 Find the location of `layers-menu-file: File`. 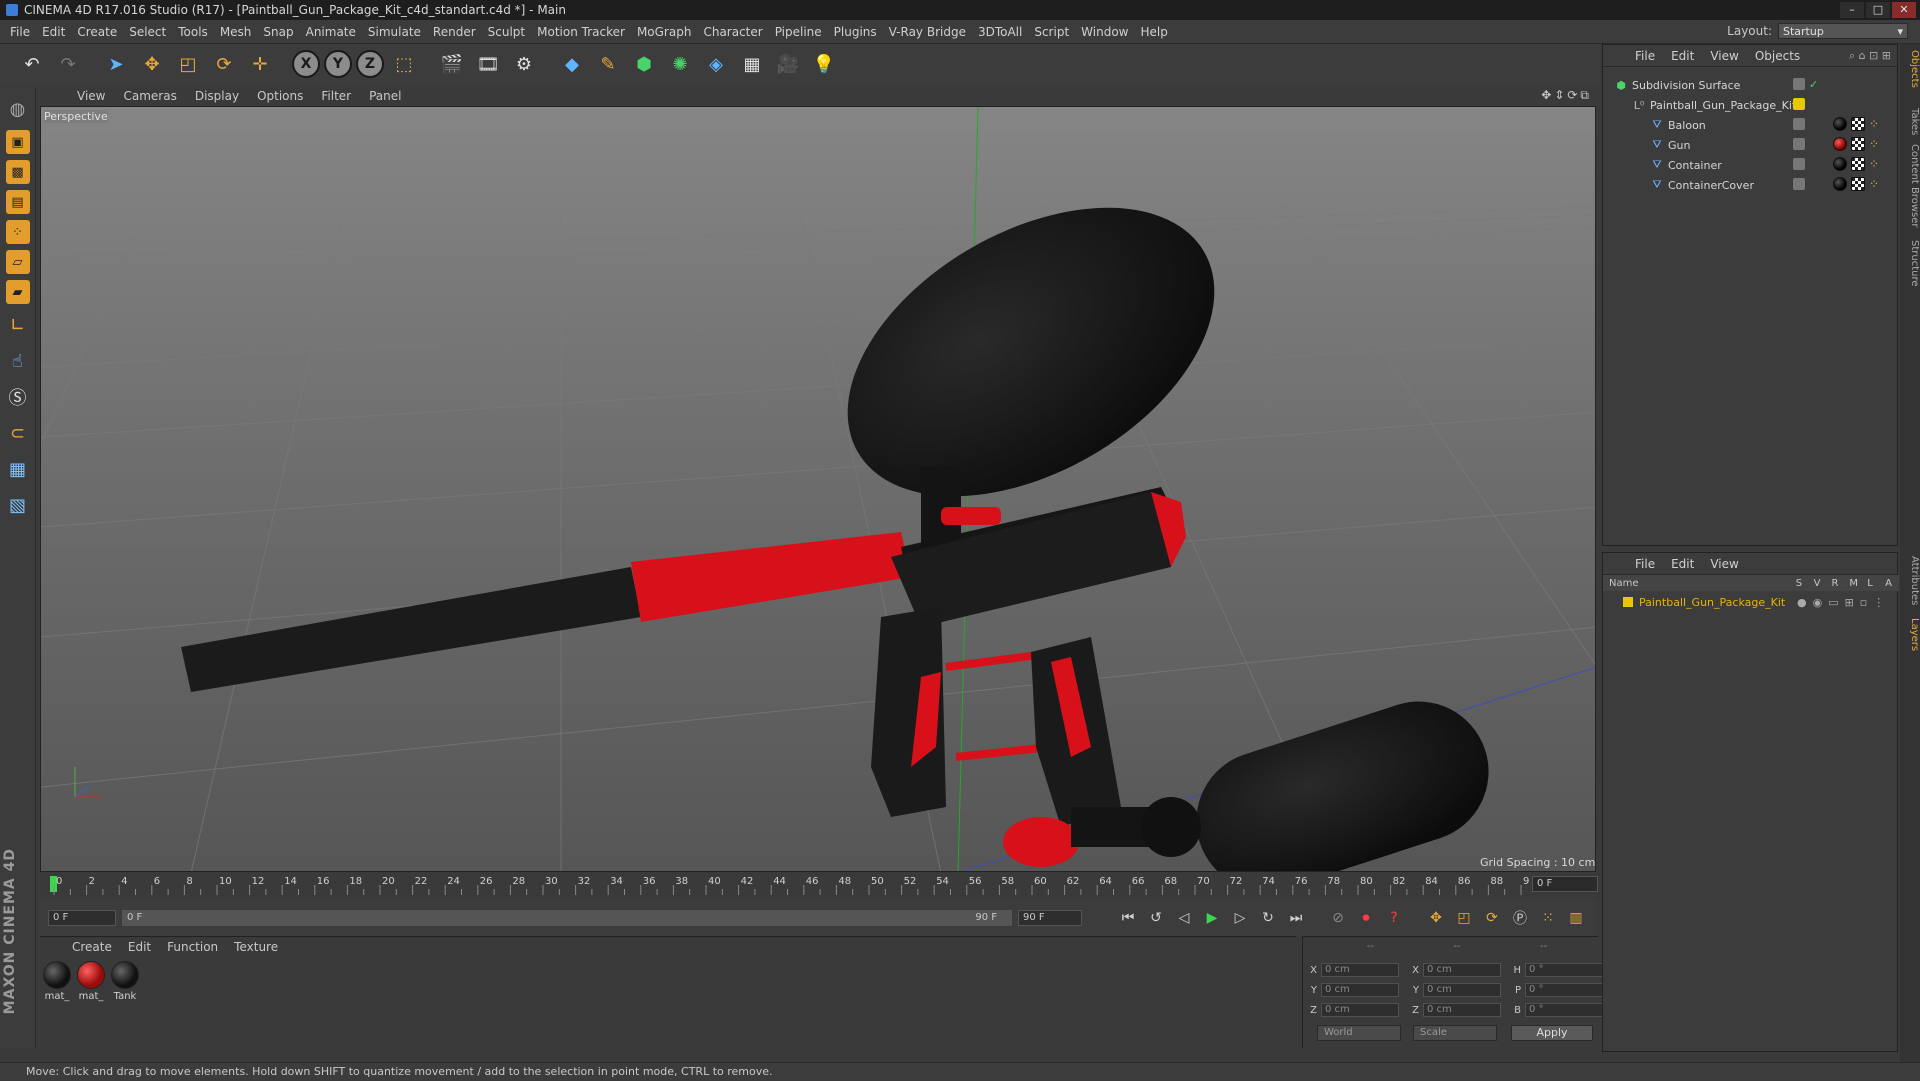

layers-menu-file: File is located at coordinates (1645, 564).